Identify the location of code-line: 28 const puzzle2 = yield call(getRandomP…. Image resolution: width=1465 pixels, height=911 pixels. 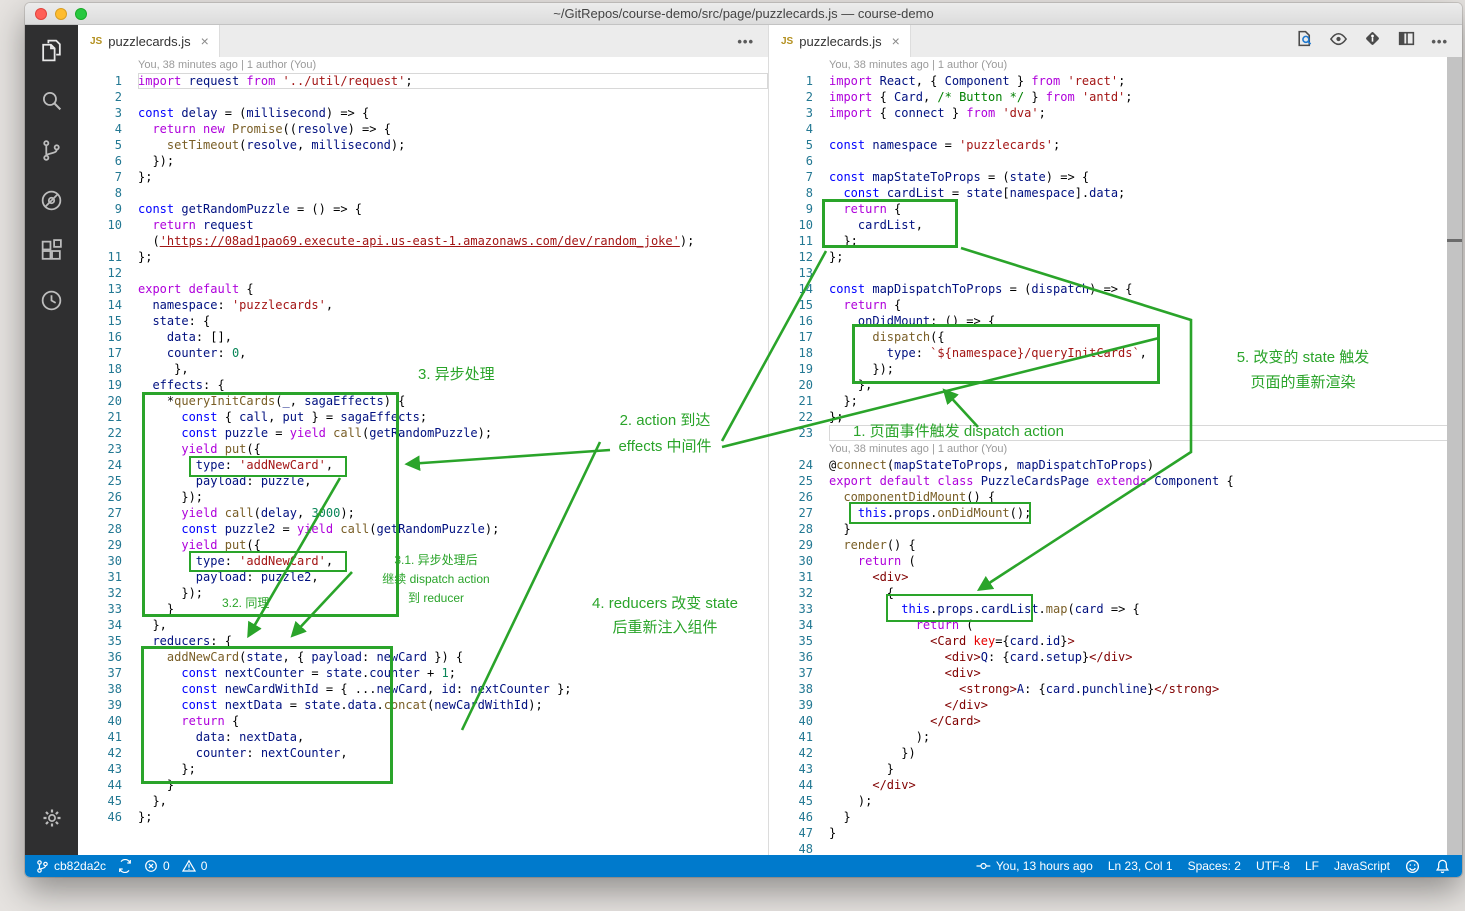
(423, 529).